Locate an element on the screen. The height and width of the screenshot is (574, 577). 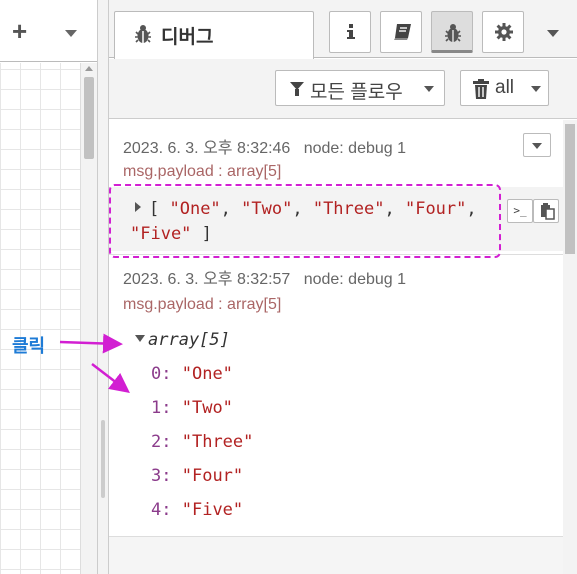
arrow-to-toggle is located at coordinates (91, 343).